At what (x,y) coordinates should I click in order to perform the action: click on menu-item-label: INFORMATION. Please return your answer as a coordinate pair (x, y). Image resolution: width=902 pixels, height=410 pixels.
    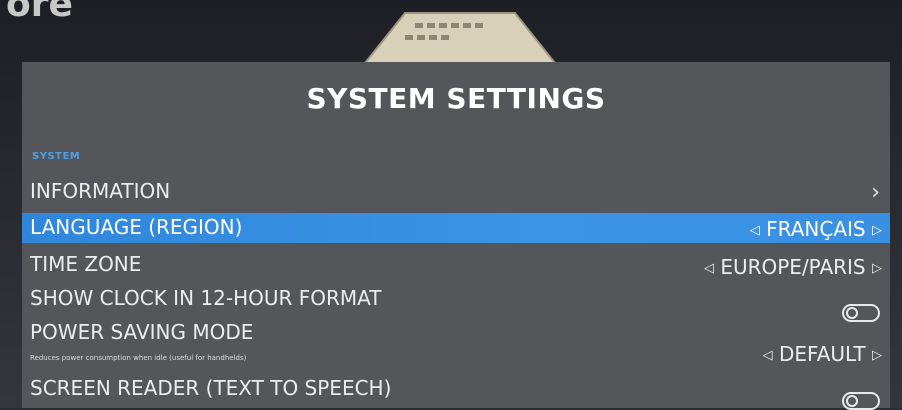
    Looking at the image, I should click on (100, 191).